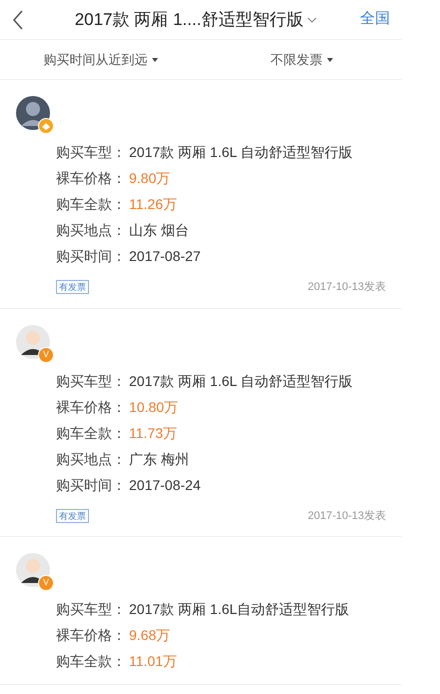 Image resolution: width=440 pixels, height=694 pixels. Describe the element at coordinates (239, 609) in the screenshot. I see `field-value: 2017款 两厢 1.6L自动舒适型智行版` at that location.